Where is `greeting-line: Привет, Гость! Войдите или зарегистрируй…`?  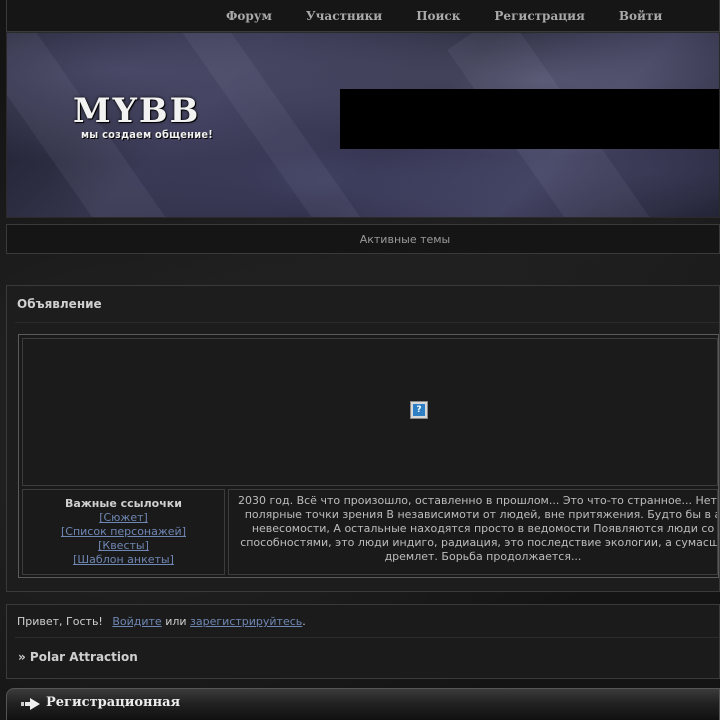
greeting-line: Привет, Гость! Войдите или зарегистрируй… is located at coordinates (161, 621).